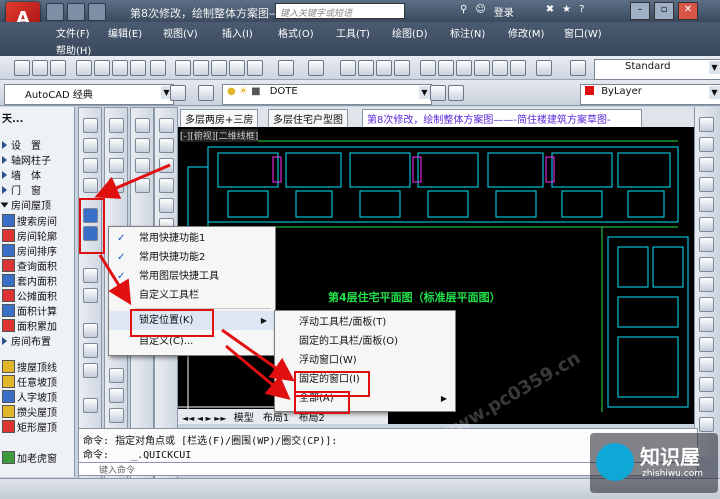 The height and width of the screenshot is (499, 720). What do you see at coordinates (90, 185) in the screenshot?
I see `wall-tool-icon` at bounding box center [90, 185].